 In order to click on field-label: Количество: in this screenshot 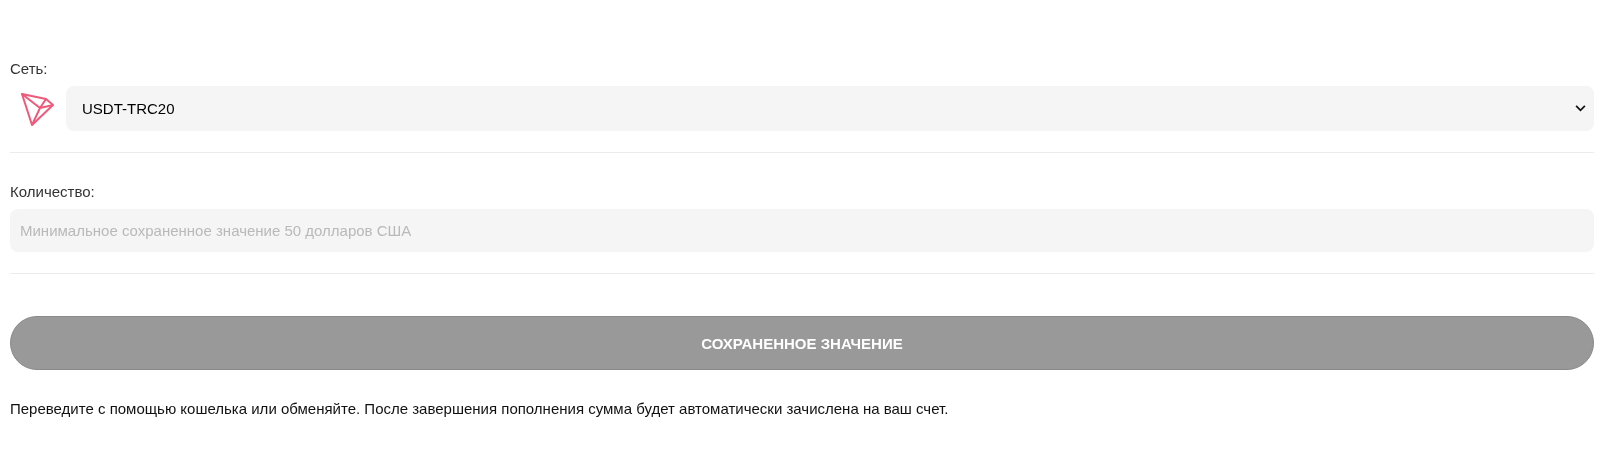, I will do `click(53, 191)`.